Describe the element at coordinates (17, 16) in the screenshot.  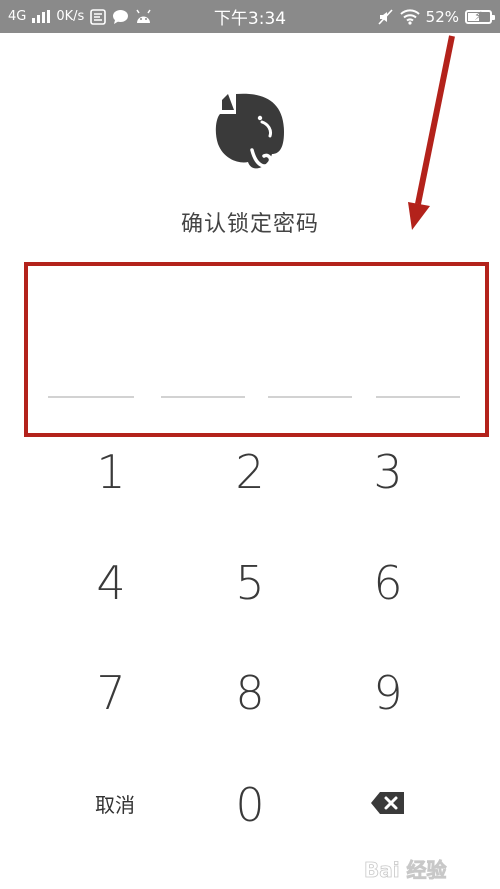
I see `network-type: 4G` at that location.